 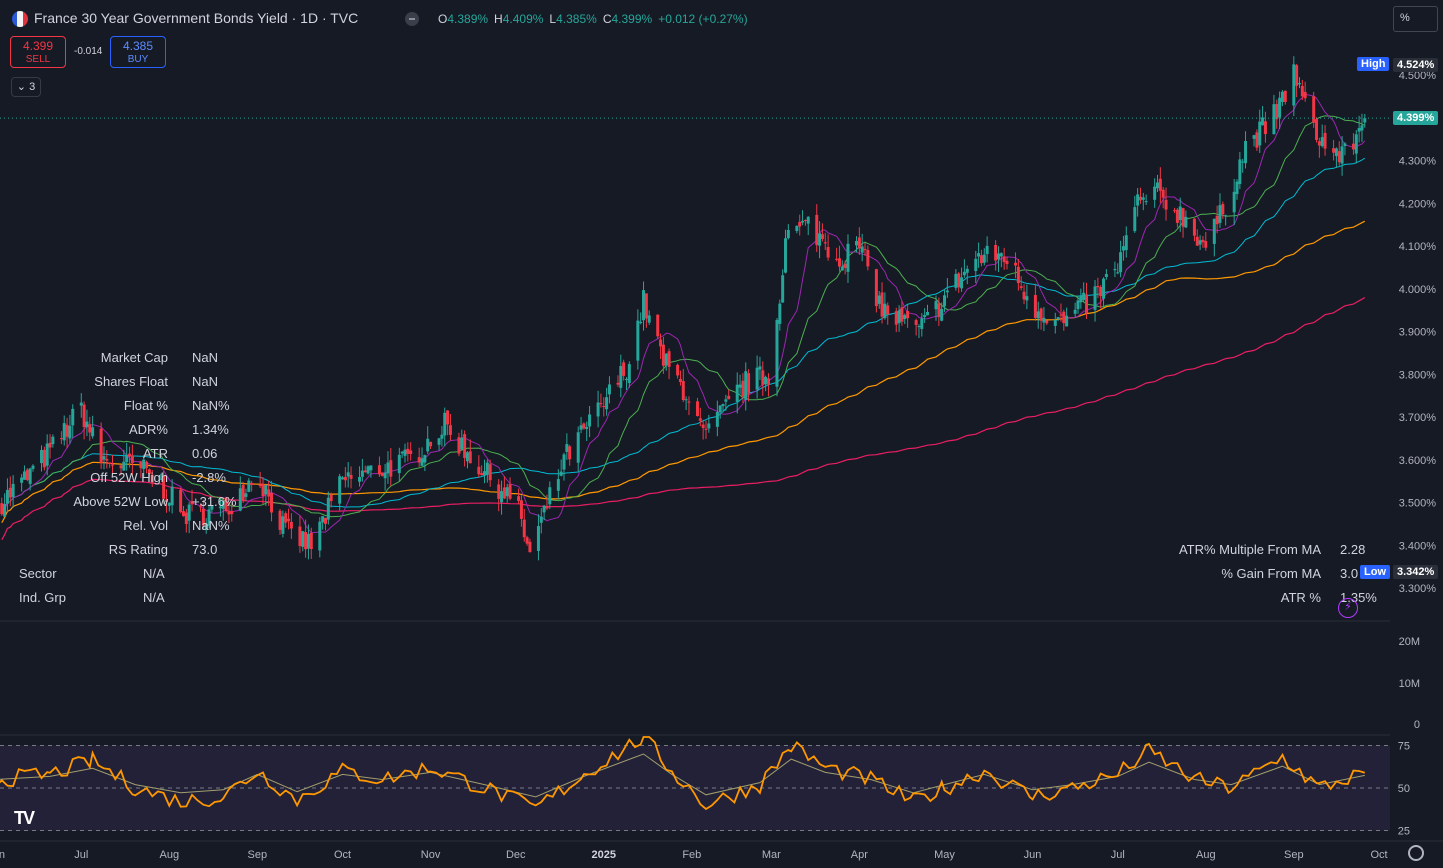 I want to click on tradingview-logo: TV, so click(x=24, y=818).